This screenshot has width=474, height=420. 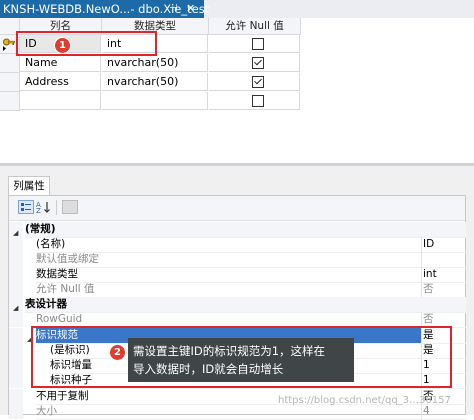 I want to click on annotation-box-primary-key, so click(x=86, y=43).